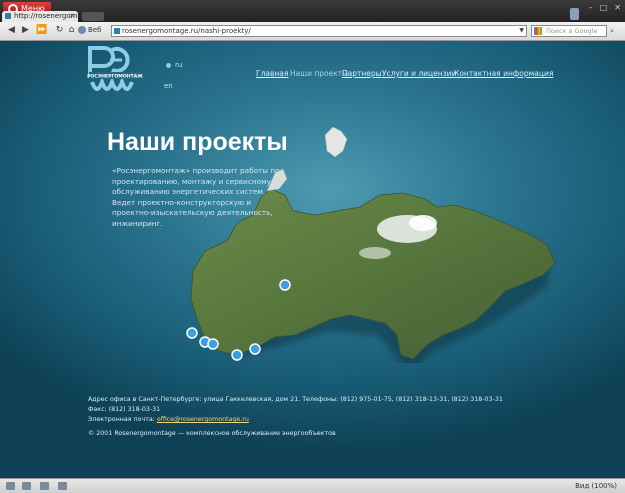  What do you see at coordinates (41, 30) in the screenshot?
I see `fast-forward-icon: ⏩` at bounding box center [41, 30].